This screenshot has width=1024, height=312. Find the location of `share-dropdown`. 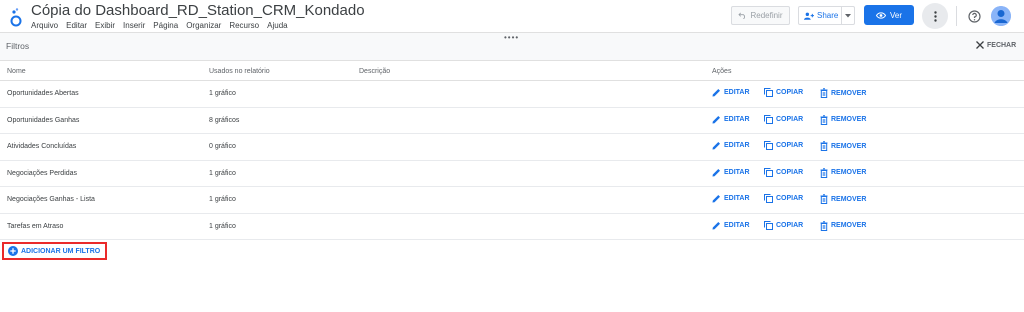

share-dropdown is located at coordinates (848, 15).